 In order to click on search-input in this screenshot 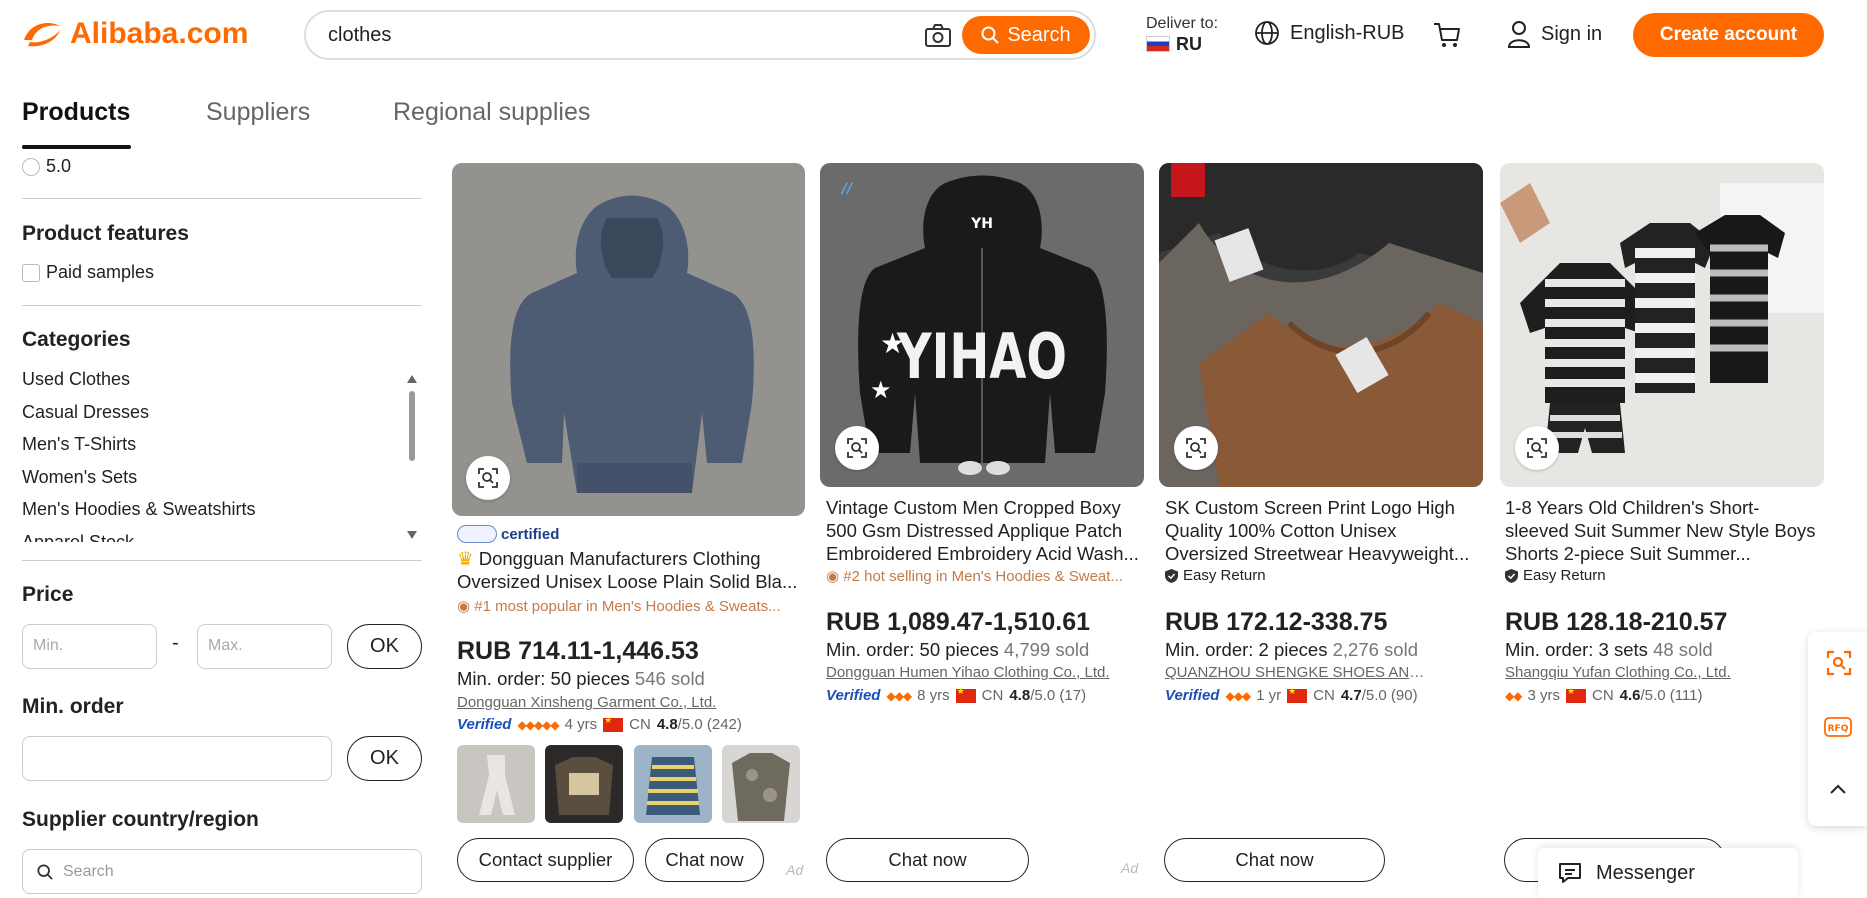, I will do `click(608, 35)`.